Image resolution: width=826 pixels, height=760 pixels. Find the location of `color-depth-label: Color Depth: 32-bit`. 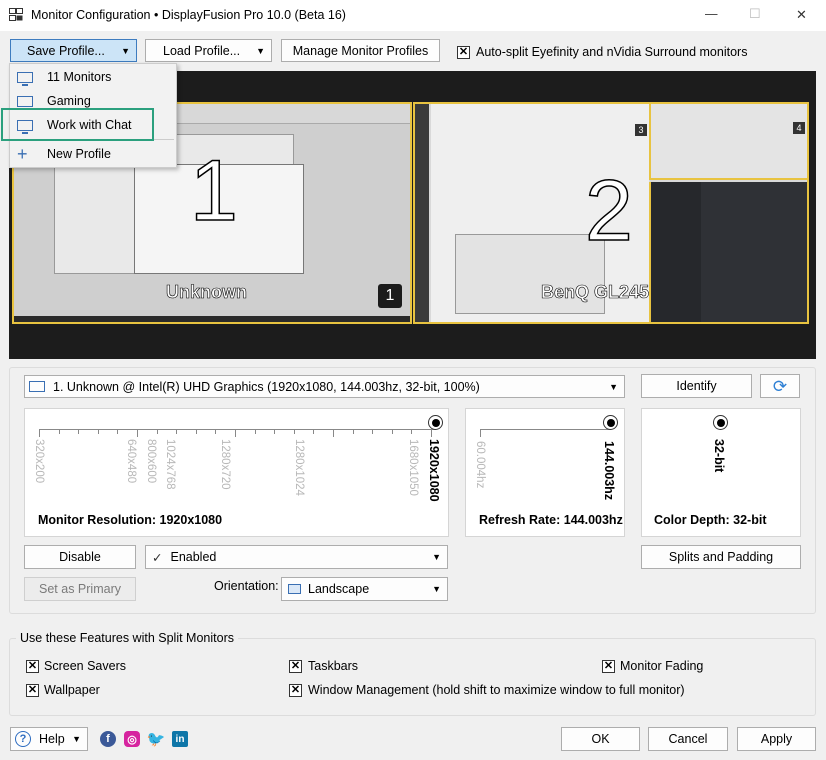

color-depth-label: Color Depth: 32-bit is located at coordinates (710, 520).